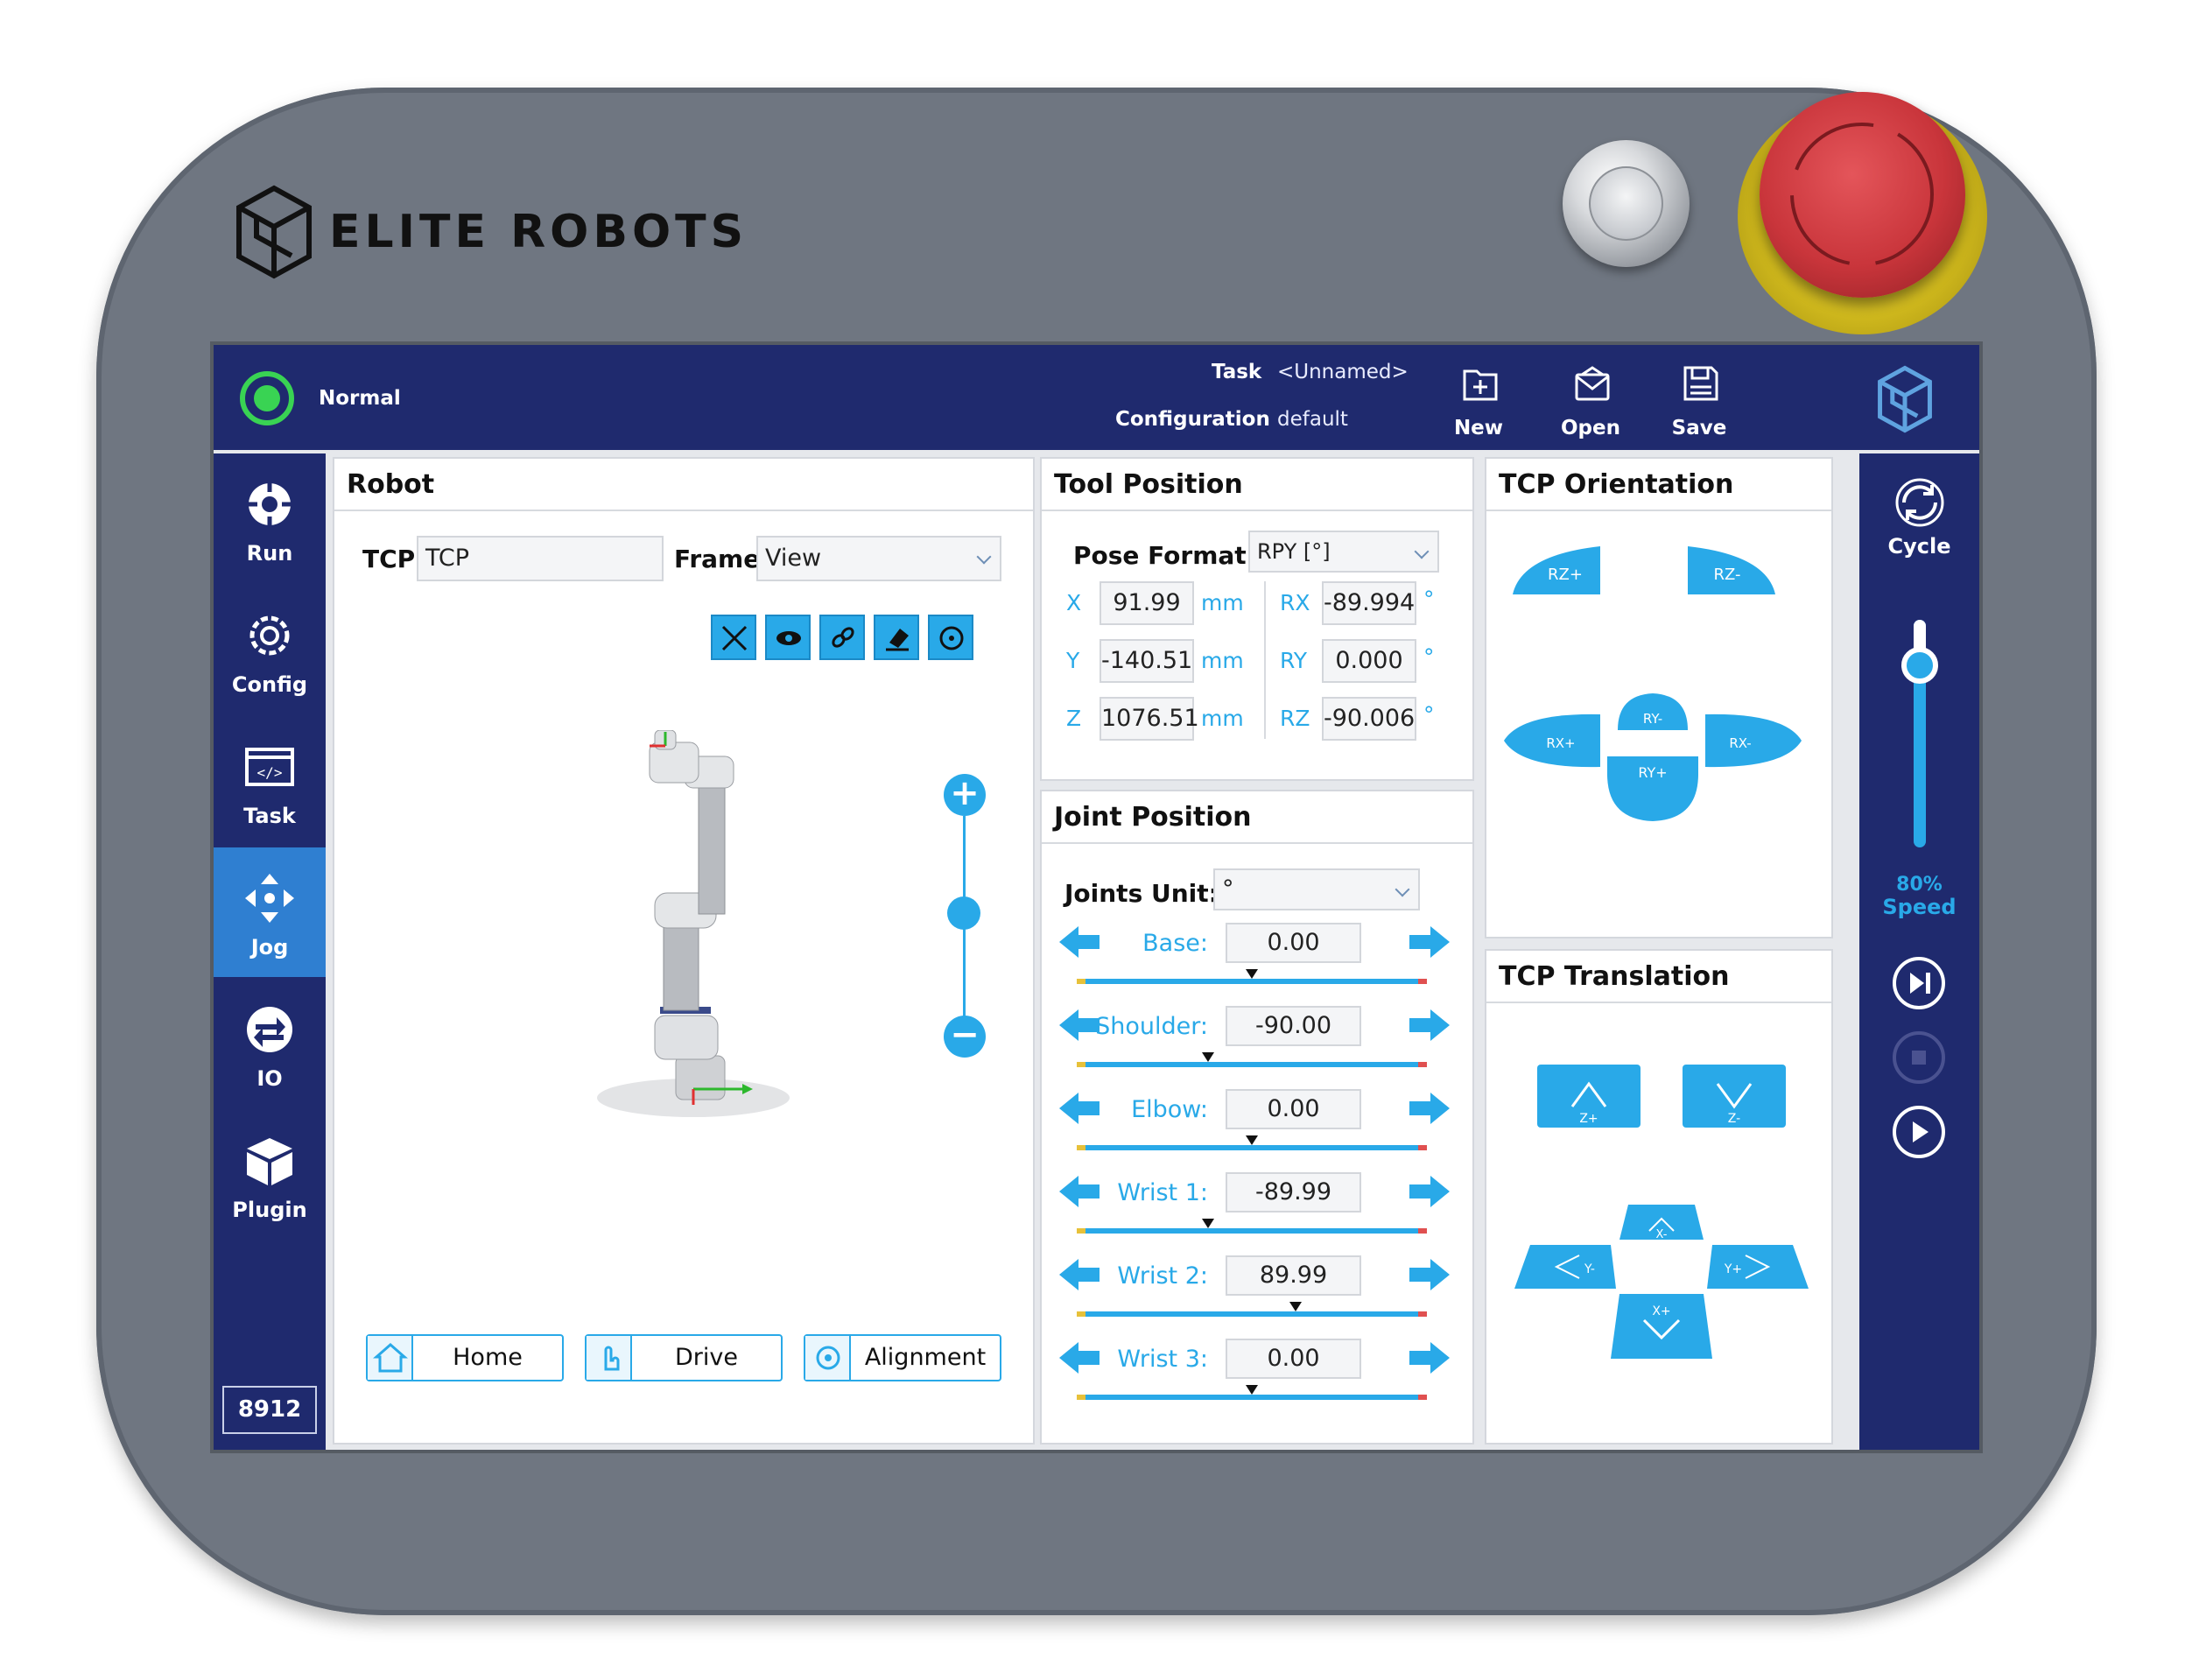 The width and height of the screenshot is (2185, 1680). I want to click on alignment-button: Alignment, so click(903, 1357).